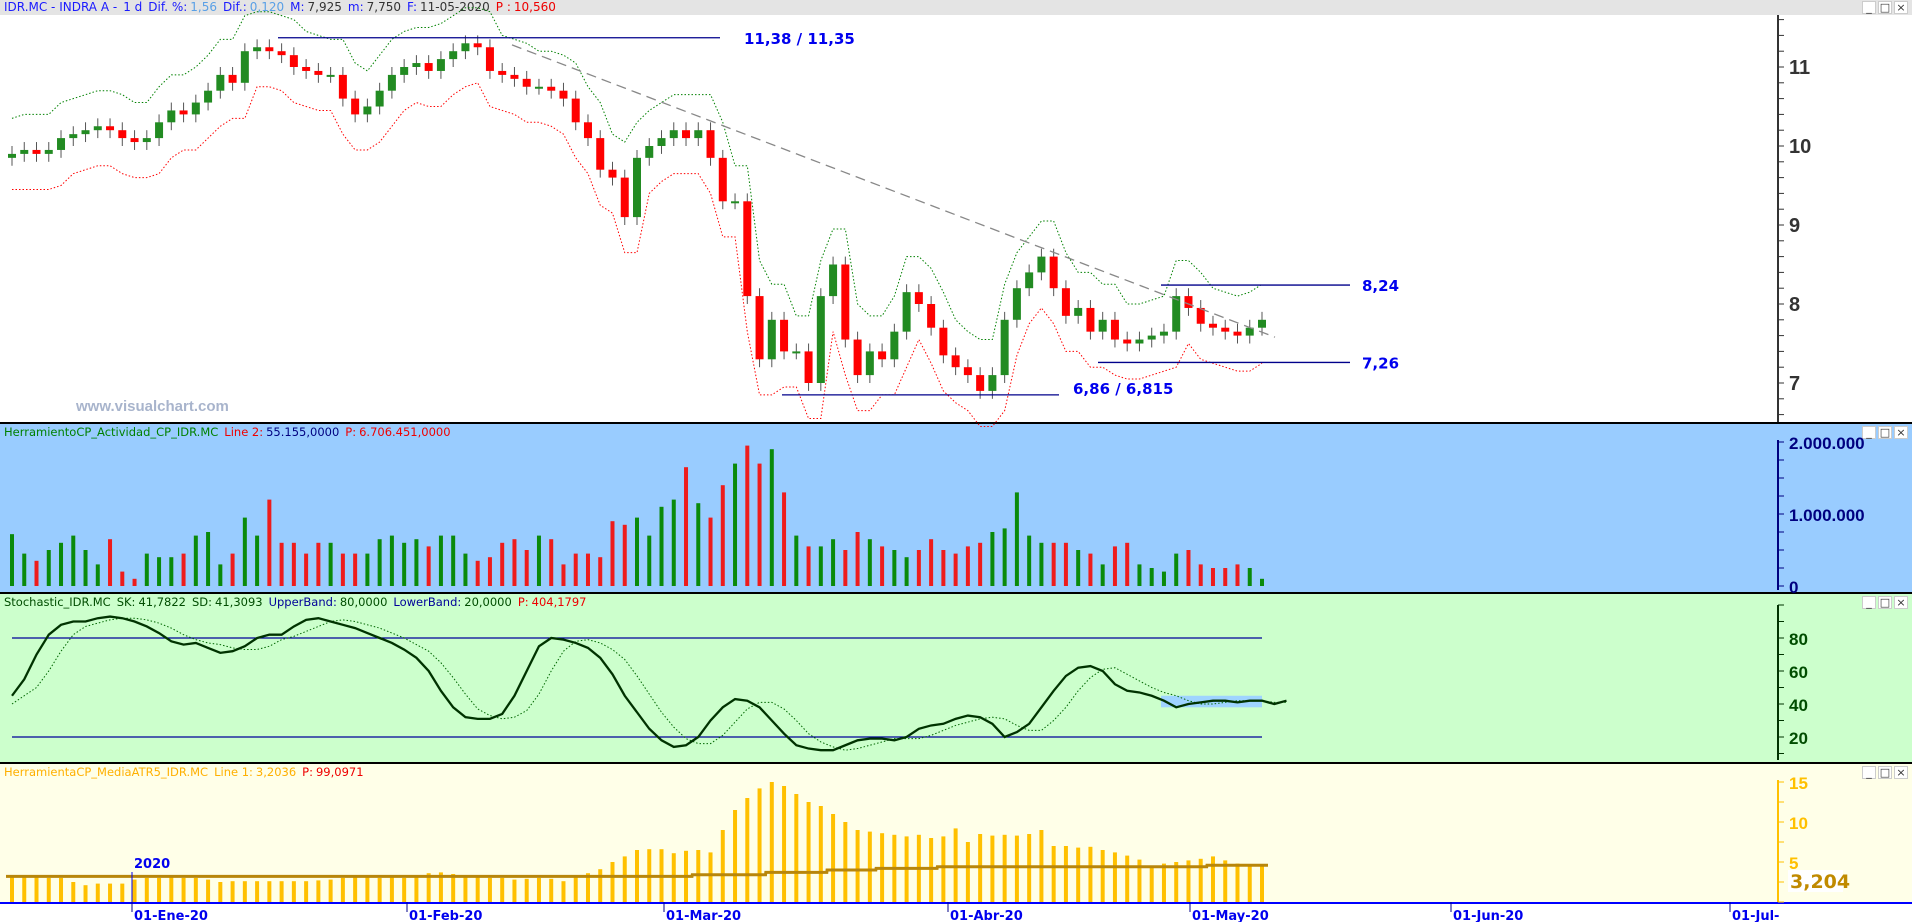 The image size is (1912, 922). I want to click on year-label: 2020, so click(152, 864).